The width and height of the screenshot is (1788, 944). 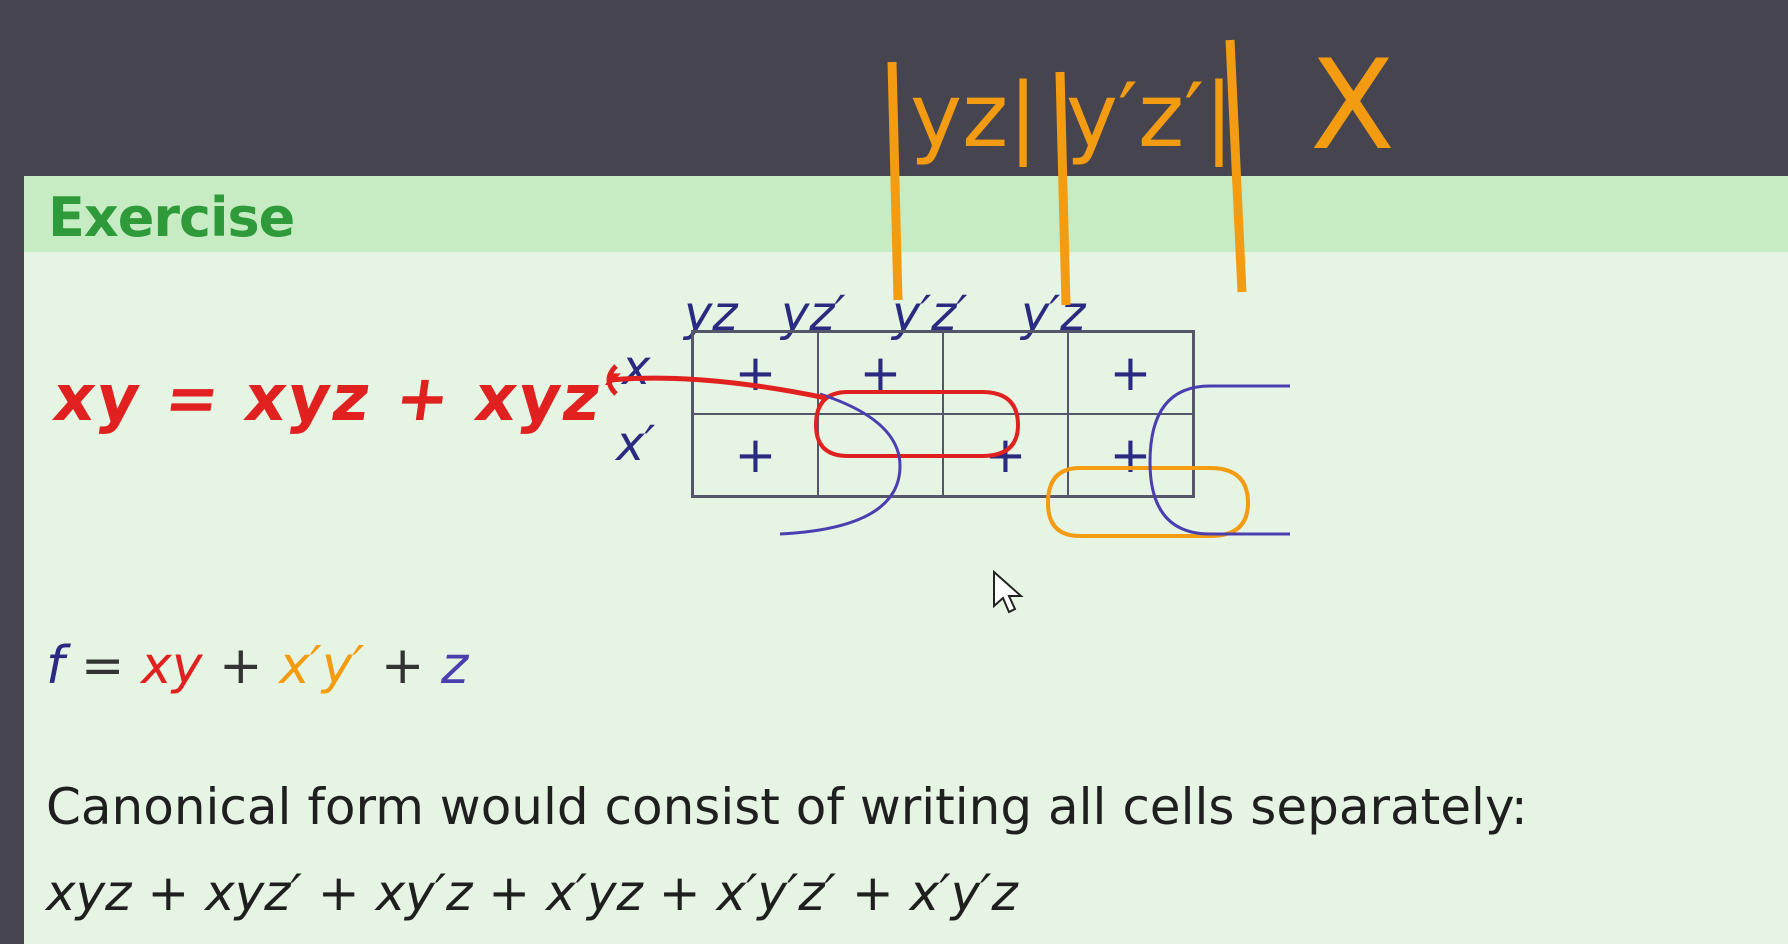 I want to click on kmap-row-label-x-prime: x′, so click(x=636, y=444).